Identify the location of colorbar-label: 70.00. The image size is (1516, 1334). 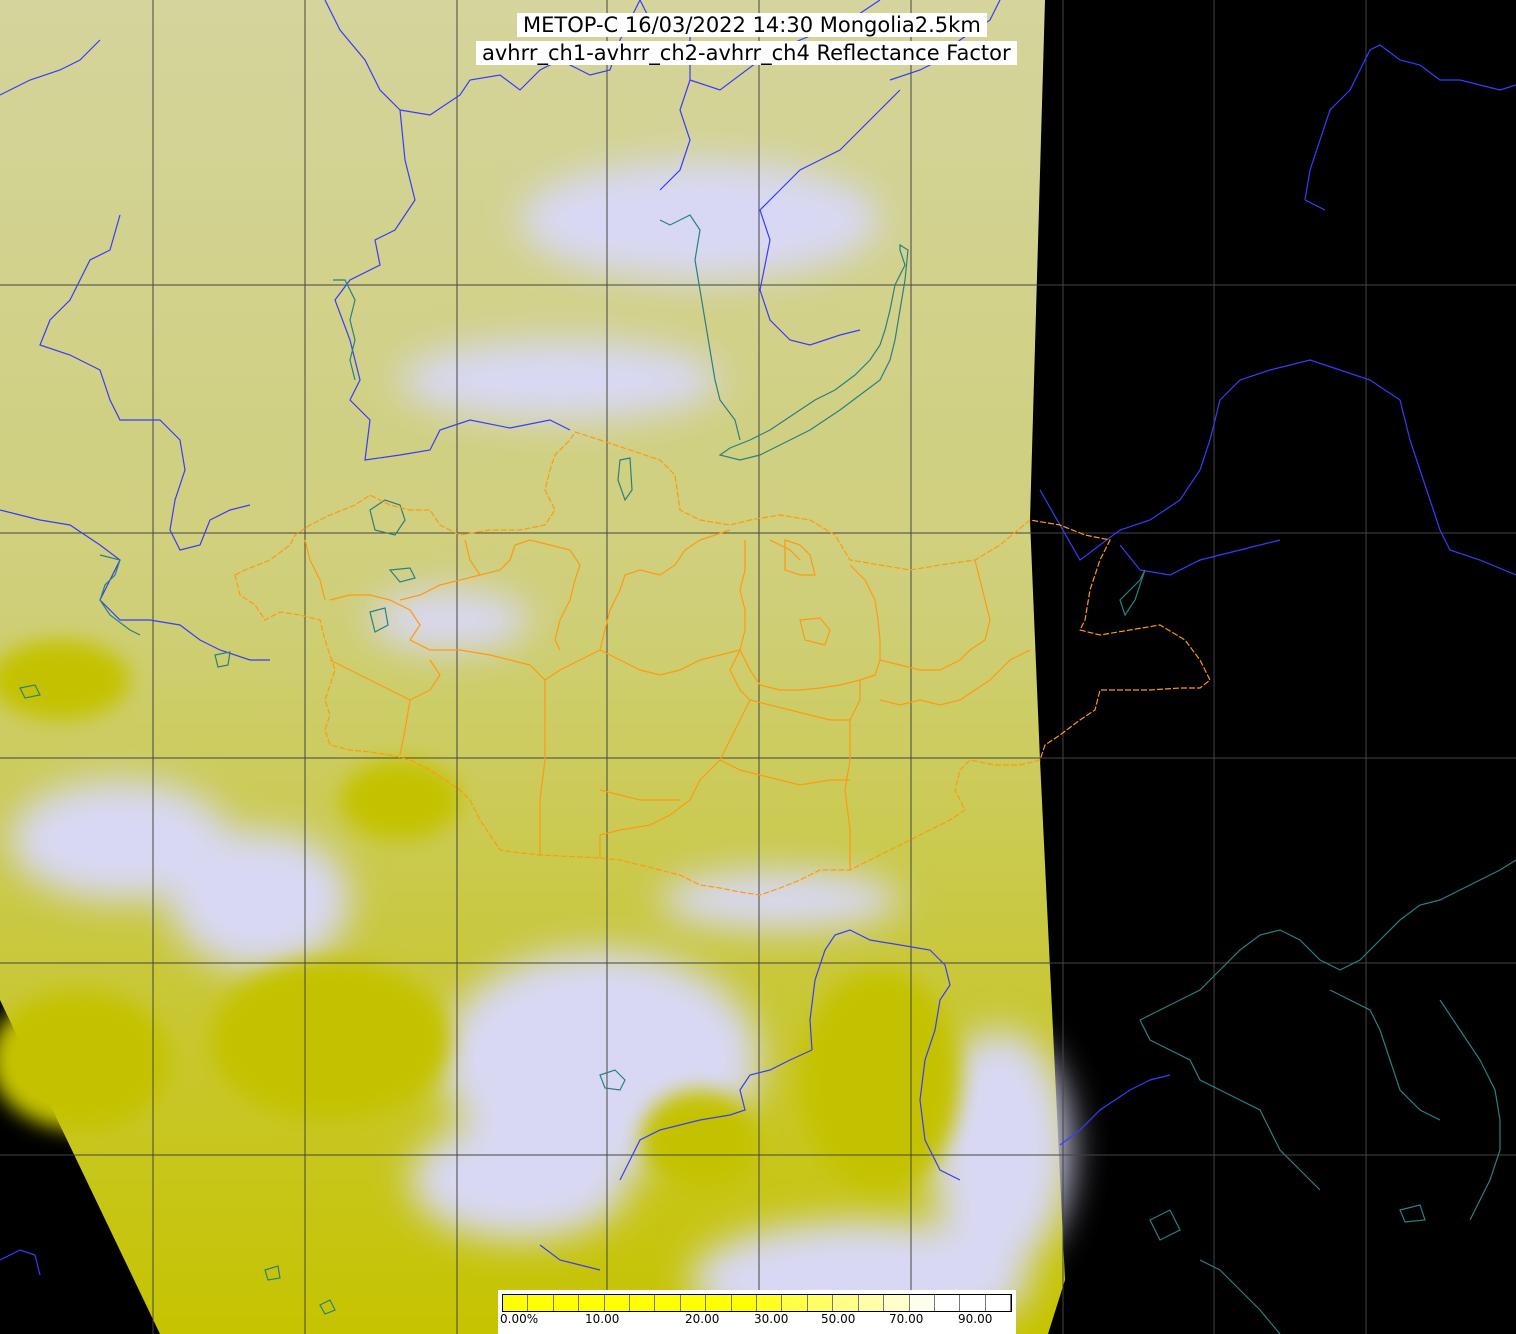
(906, 1319).